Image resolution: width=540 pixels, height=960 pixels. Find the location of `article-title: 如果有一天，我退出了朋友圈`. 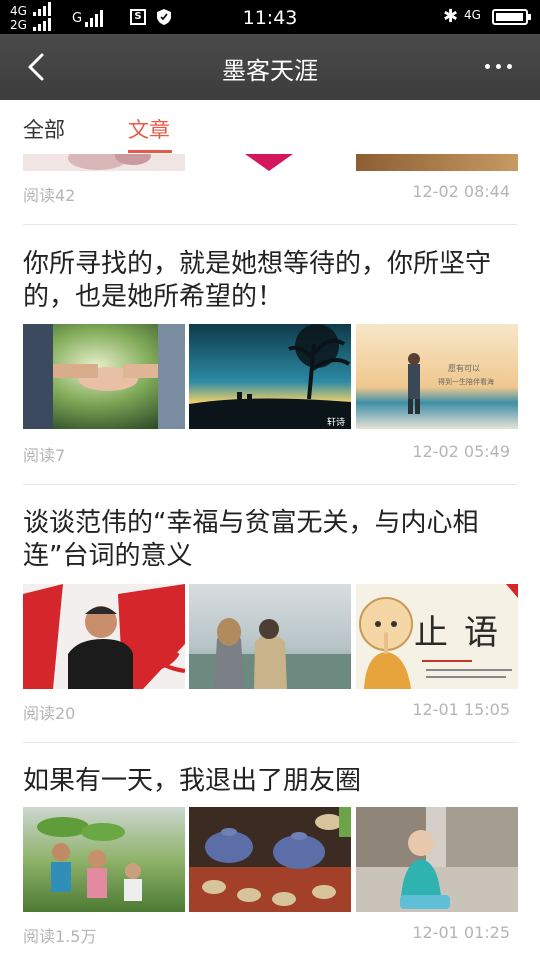

article-title: 如果有一天，我退出了朋友圈 is located at coordinates (270, 781).